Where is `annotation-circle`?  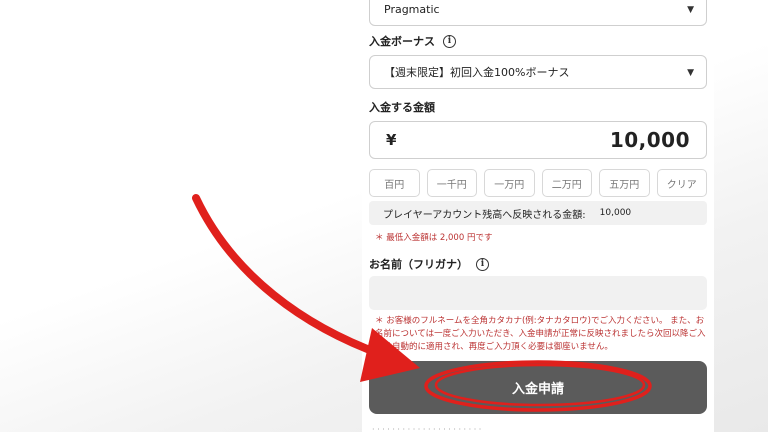 annotation-circle is located at coordinates (538, 386).